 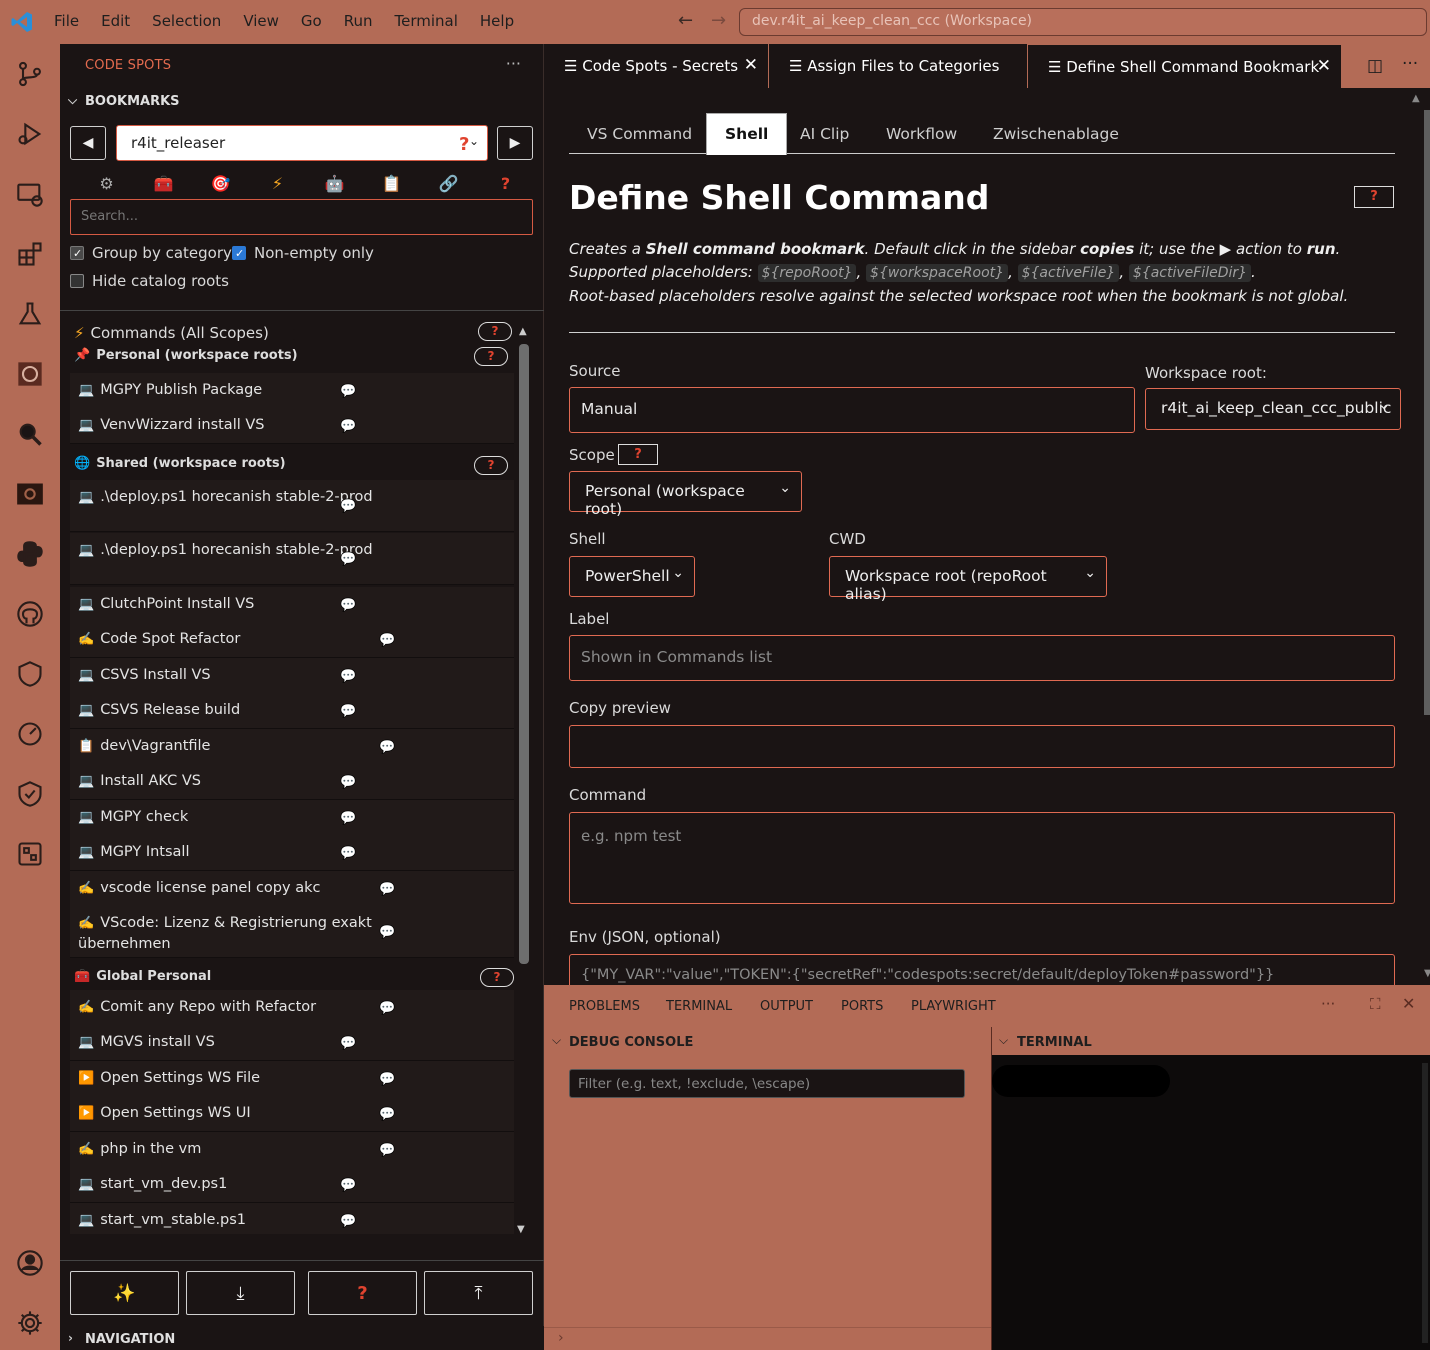 I want to click on list-item: 💻 MGVS install VS 💬, so click(x=292, y=1043).